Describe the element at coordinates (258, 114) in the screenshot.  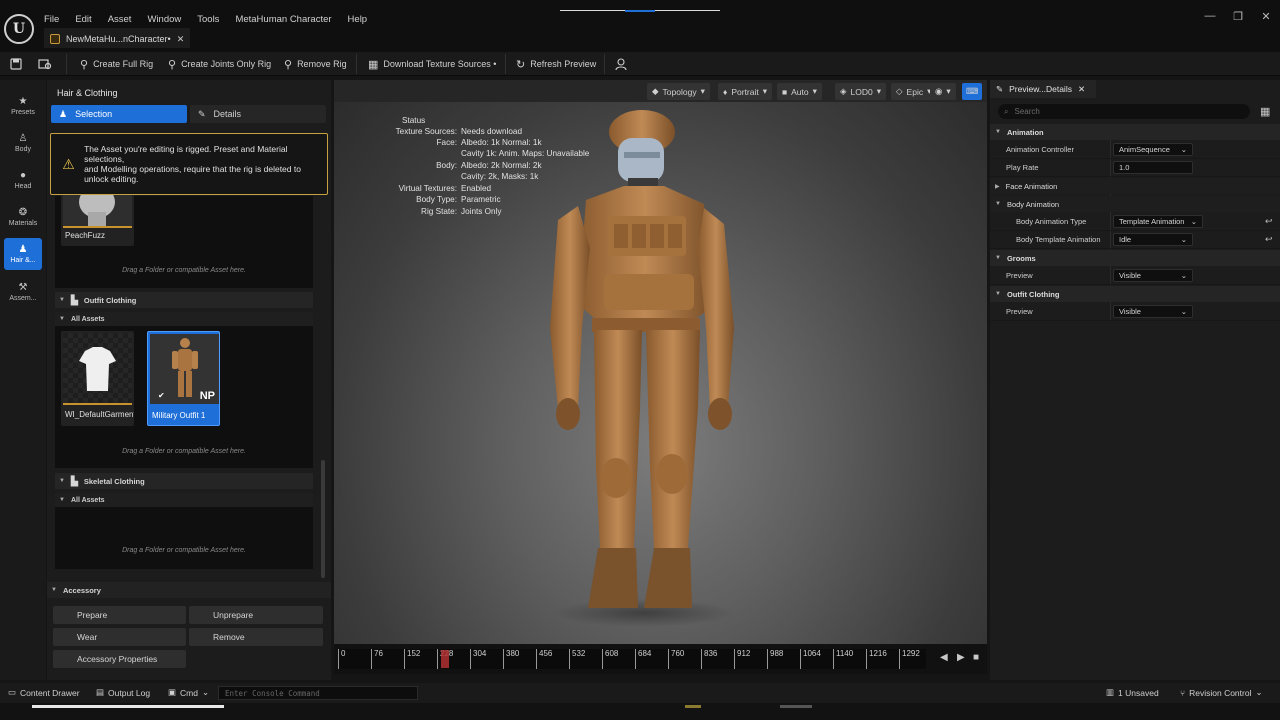
I see `tab-details: ✎ Details` at that location.